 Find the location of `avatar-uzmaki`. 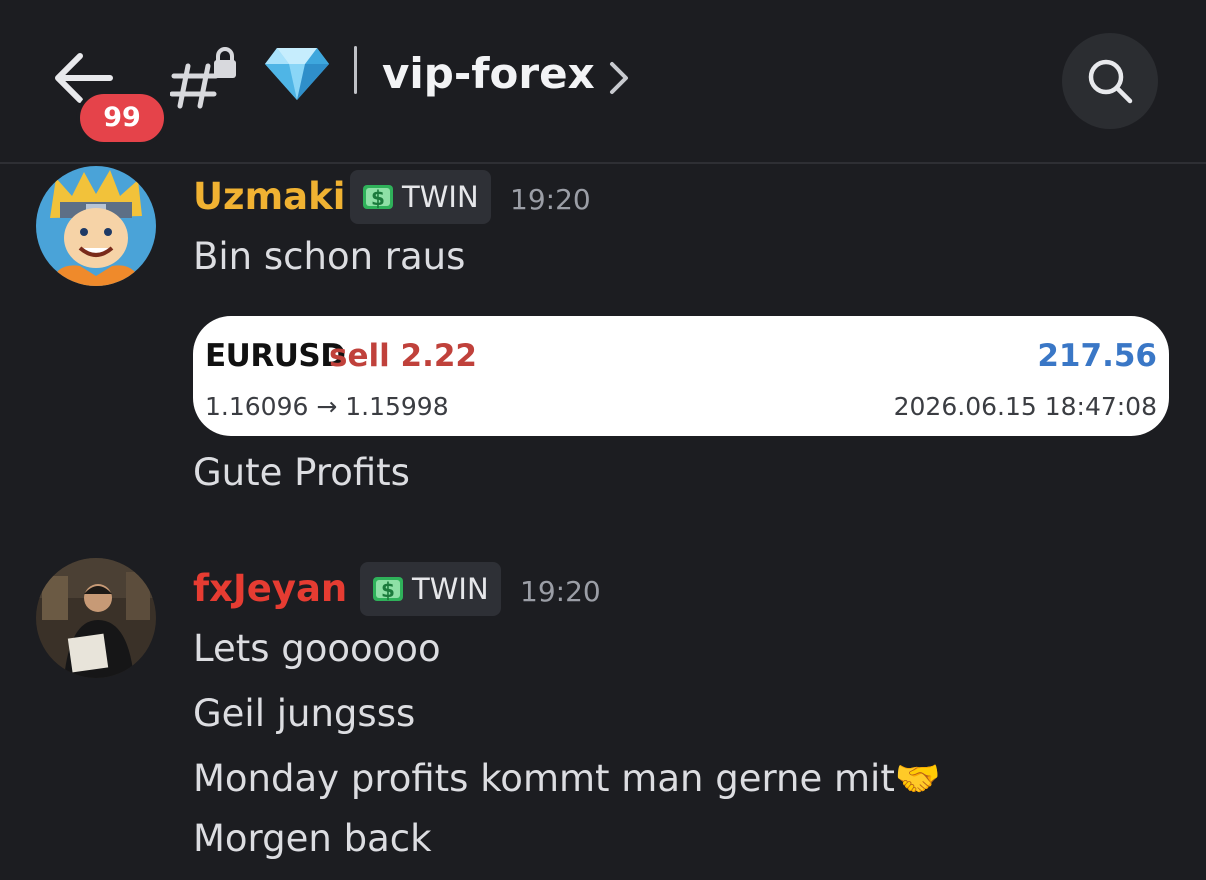

avatar-uzmaki is located at coordinates (96, 226).